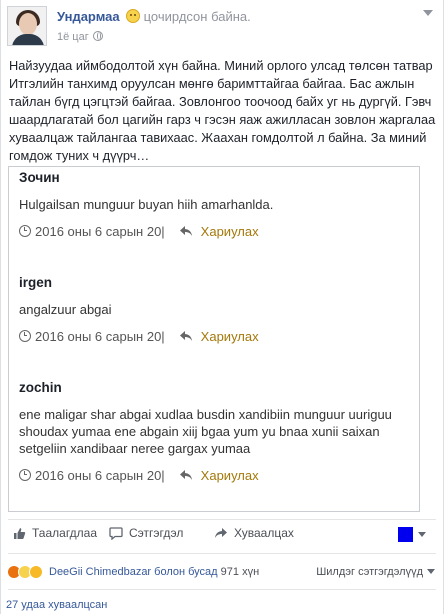  Describe the element at coordinates (222, 27) in the screenshot. I see `post-header: Ундармаа цочирдсон байна. 1ё цаг` at that location.